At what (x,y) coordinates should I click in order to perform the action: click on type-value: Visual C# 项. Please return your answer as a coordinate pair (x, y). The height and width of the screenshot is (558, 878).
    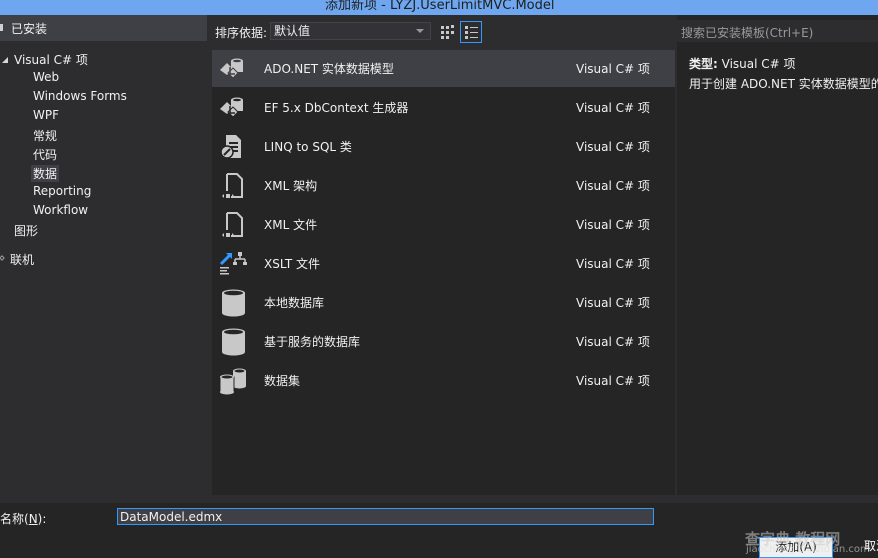
    Looking at the image, I should click on (758, 64).